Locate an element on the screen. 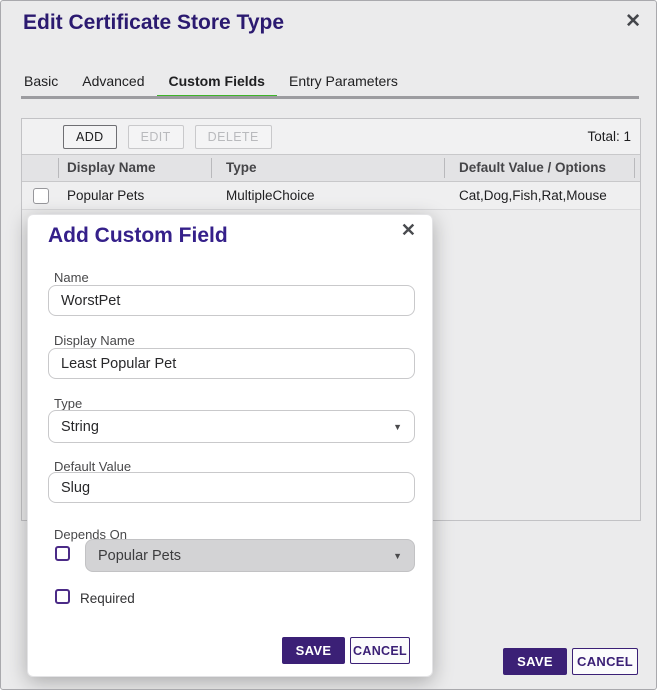 The width and height of the screenshot is (657, 690). name-label: Name is located at coordinates (71, 277).